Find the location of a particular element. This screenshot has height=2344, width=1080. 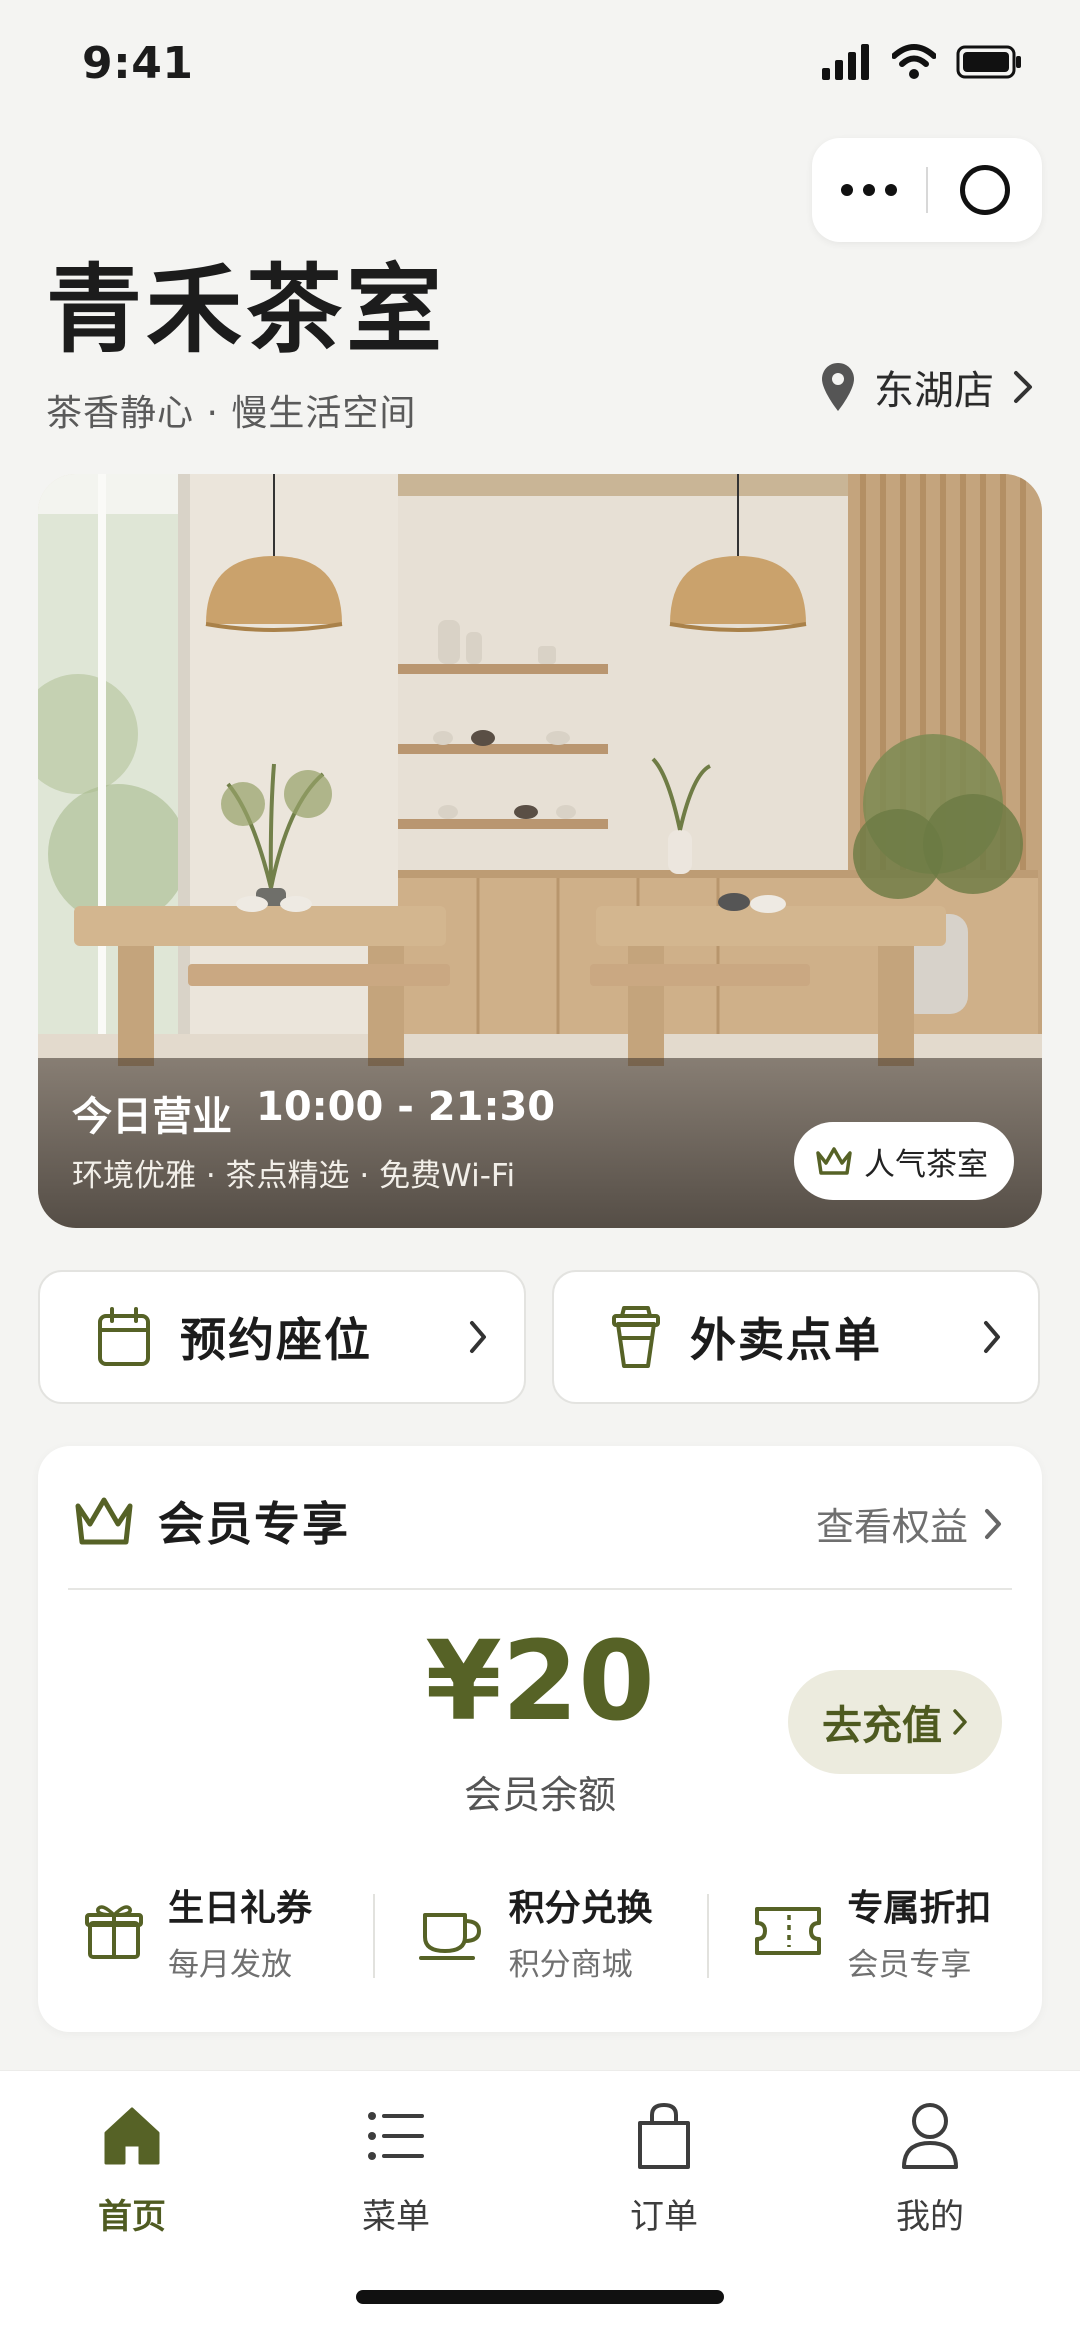

benefit-subtitle: 会员专享 is located at coordinates (909, 1964).